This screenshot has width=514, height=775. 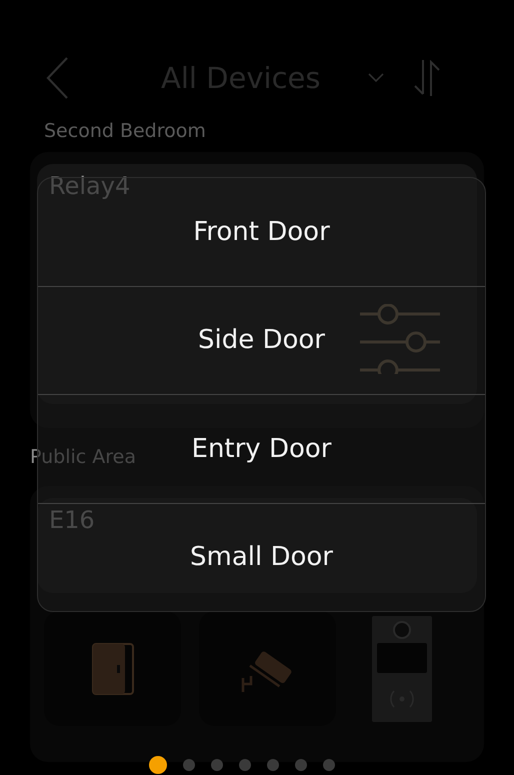 What do you see at coordinates (89, 186) in the screenshot?
I see `device-name: Relay4` at bounding box center [89, 186].